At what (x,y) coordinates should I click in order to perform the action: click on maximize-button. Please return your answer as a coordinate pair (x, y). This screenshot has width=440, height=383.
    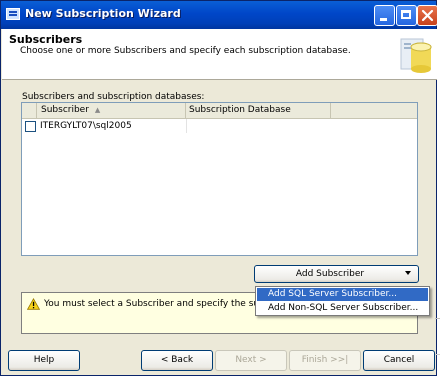
    Looking at the image, I should click on (406, 15).